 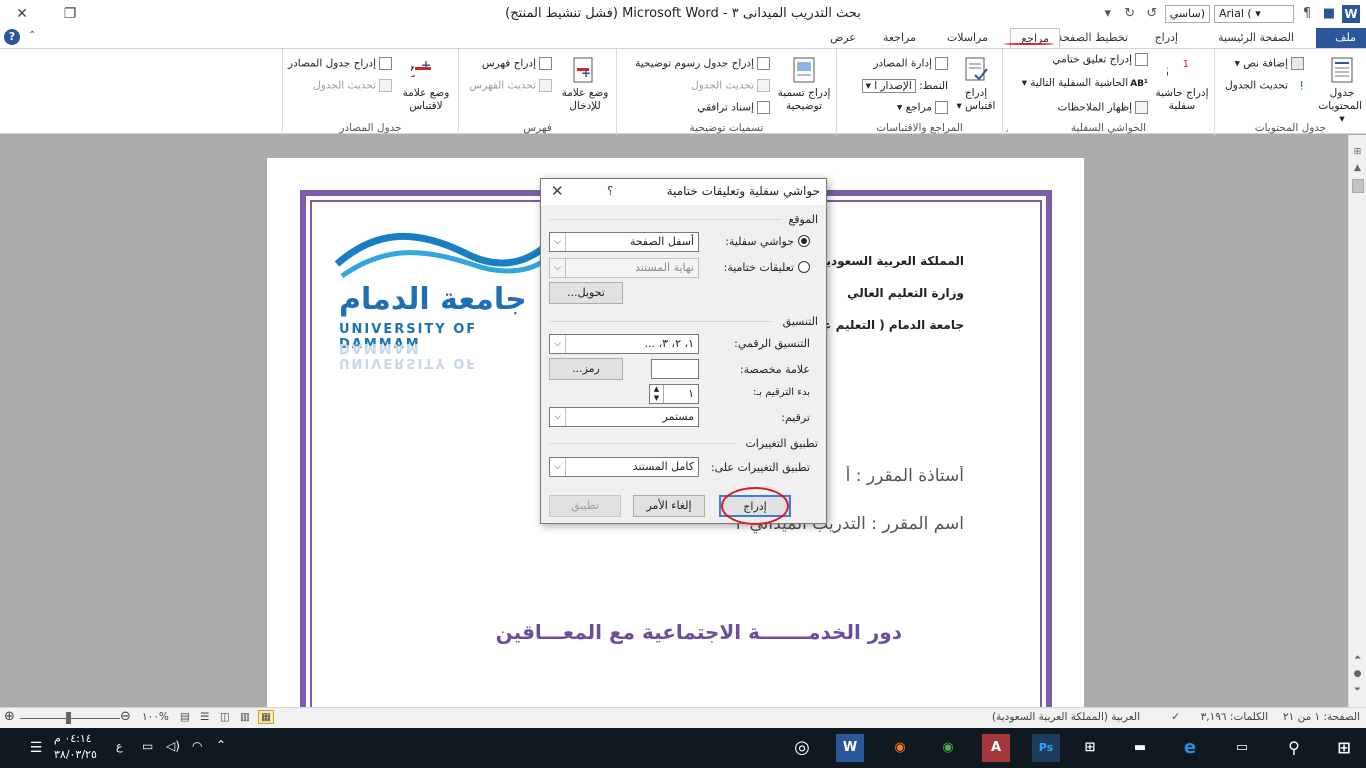 What do you see at coordinates (624, 268) in the screenshot?
I see `endnotes-location-select: ⌵ نهاية المستند` at bounding box center [624, 268].